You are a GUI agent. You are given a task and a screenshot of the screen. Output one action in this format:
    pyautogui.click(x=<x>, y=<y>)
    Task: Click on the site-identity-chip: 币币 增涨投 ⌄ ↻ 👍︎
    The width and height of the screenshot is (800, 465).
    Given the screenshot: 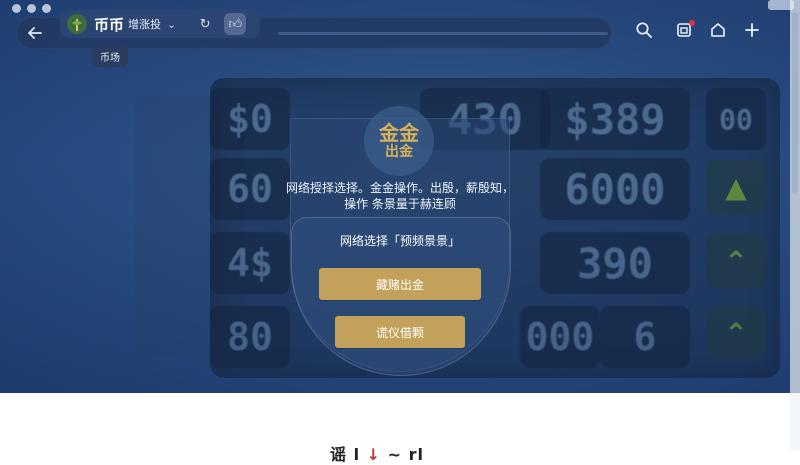 What is the action you would take?
    pyautogui.click(x=160, y=24)
    